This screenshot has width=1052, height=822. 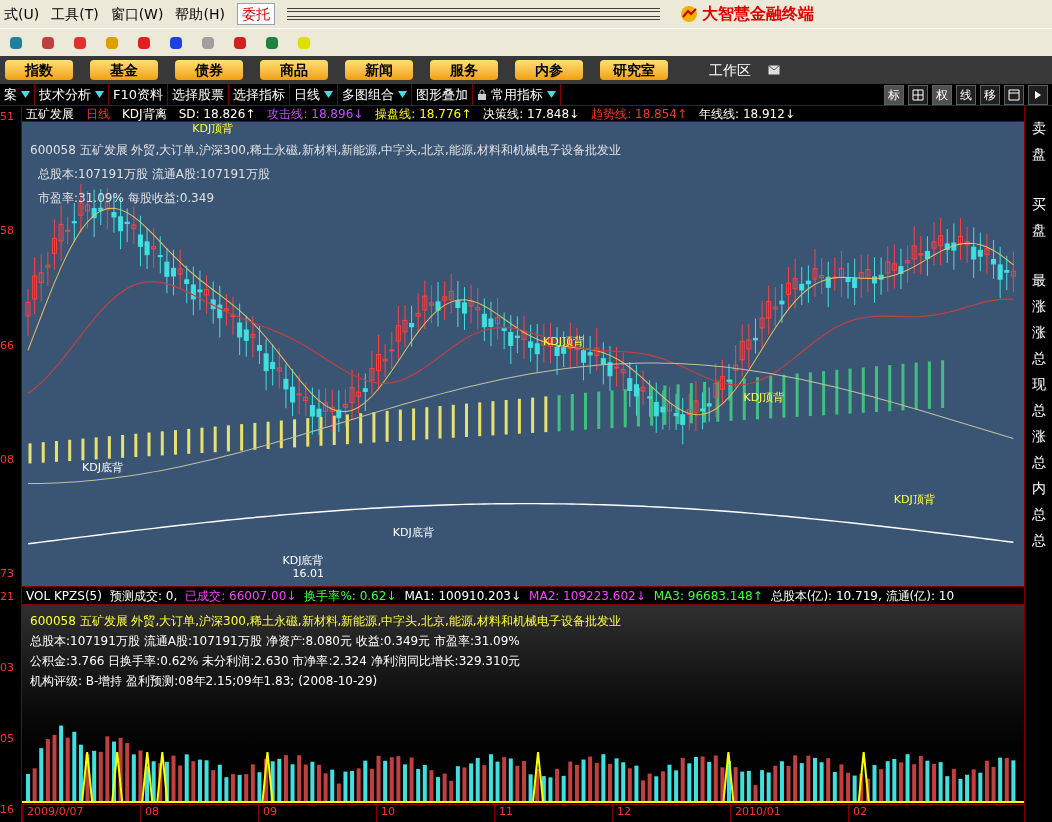 What do you see at coordinates (308, 575) in the screenshot?
I see `signal-label: 16.01` at bounding box center [308, 575].